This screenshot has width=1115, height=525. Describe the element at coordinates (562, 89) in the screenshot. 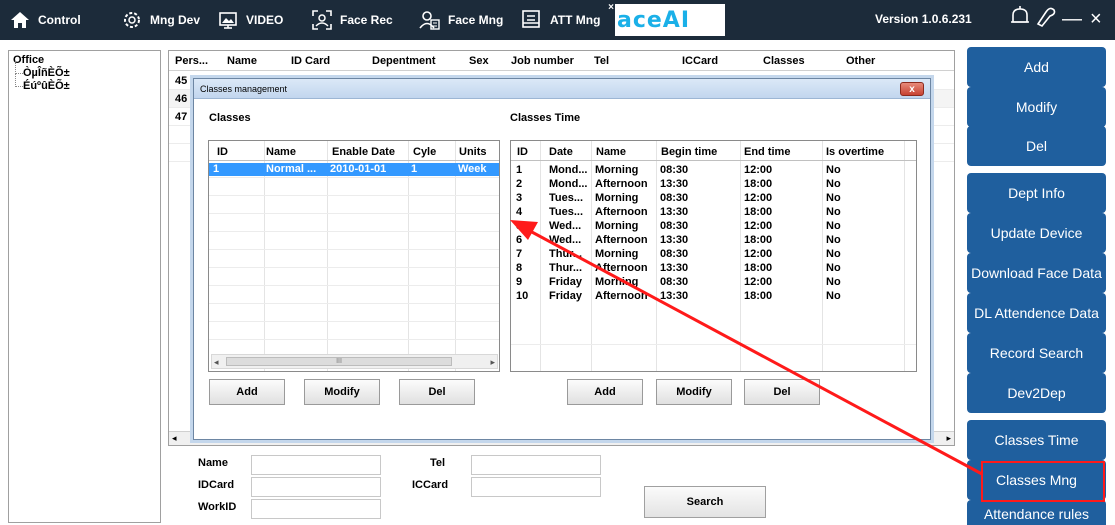

I see `dialog-title: Classes management` at that location.